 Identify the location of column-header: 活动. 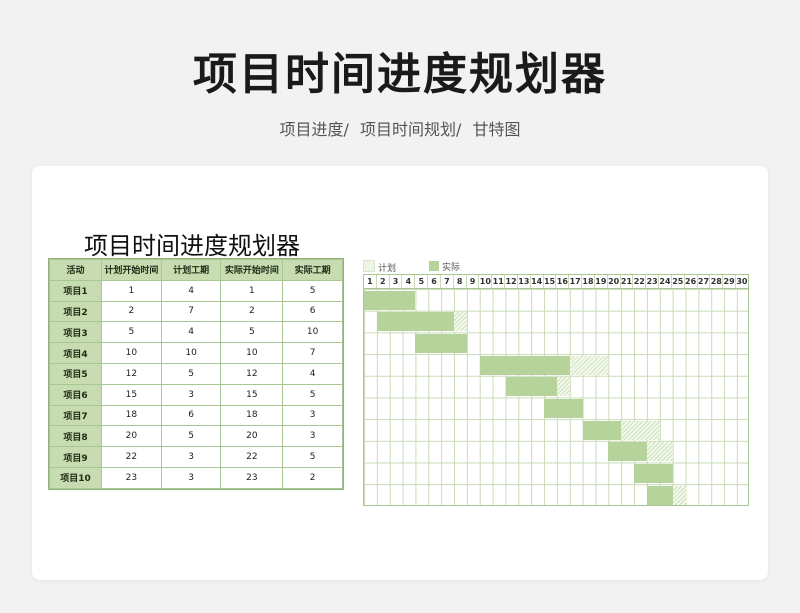
(75, 270).